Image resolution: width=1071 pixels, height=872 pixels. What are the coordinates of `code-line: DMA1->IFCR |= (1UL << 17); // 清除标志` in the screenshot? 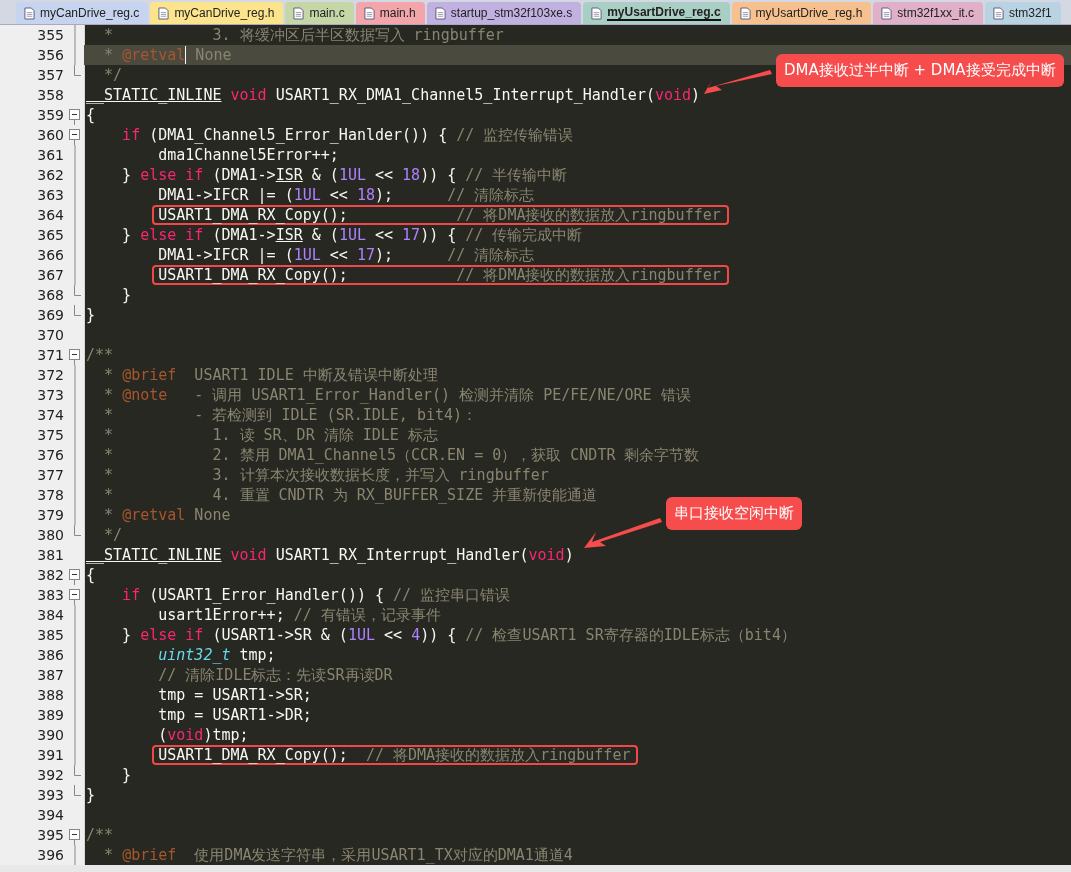 It's located at (346, 255).